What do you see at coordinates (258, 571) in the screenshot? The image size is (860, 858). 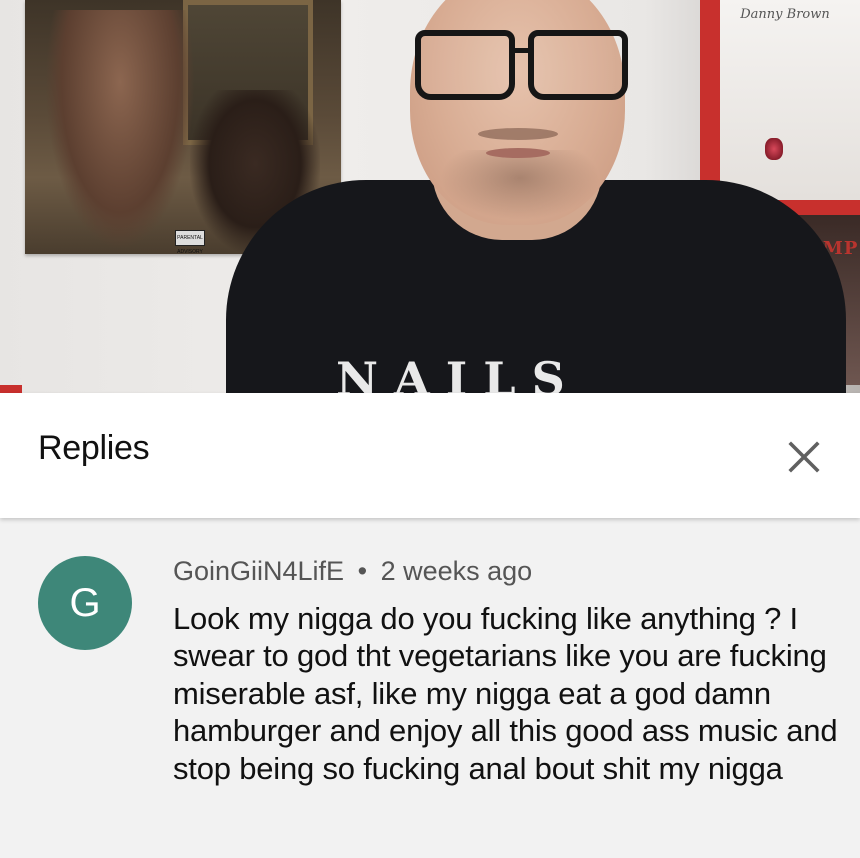 I see `comment-author: GoinGiiN4LifE` at bounding box center [258, 571].